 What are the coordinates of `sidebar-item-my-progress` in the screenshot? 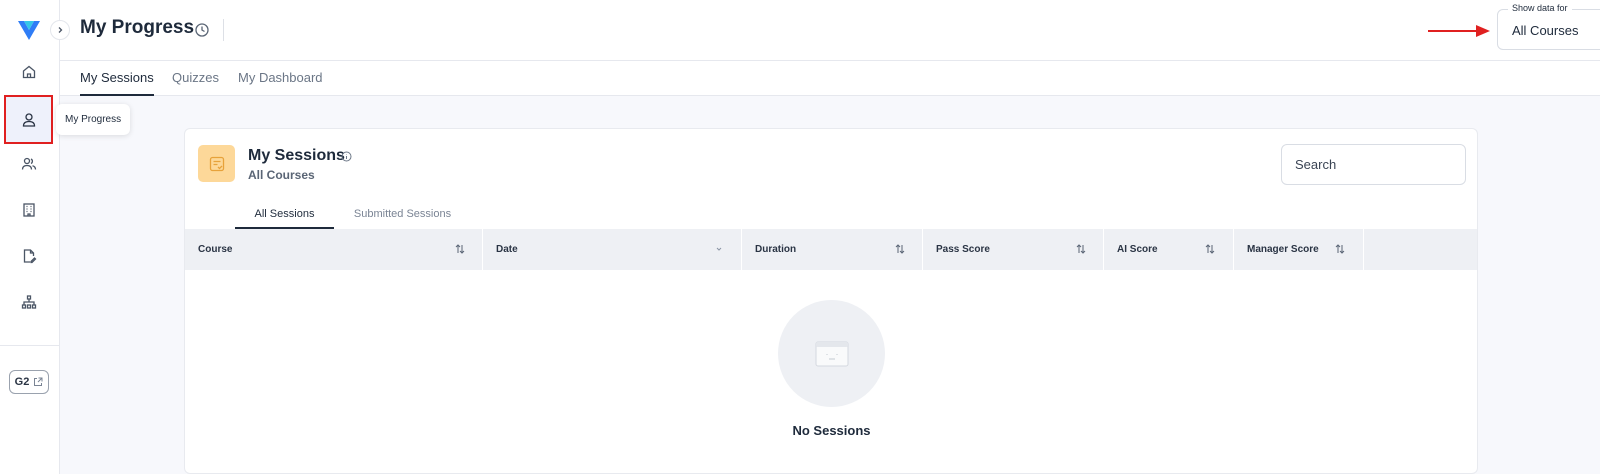 It's located at (28, 119).